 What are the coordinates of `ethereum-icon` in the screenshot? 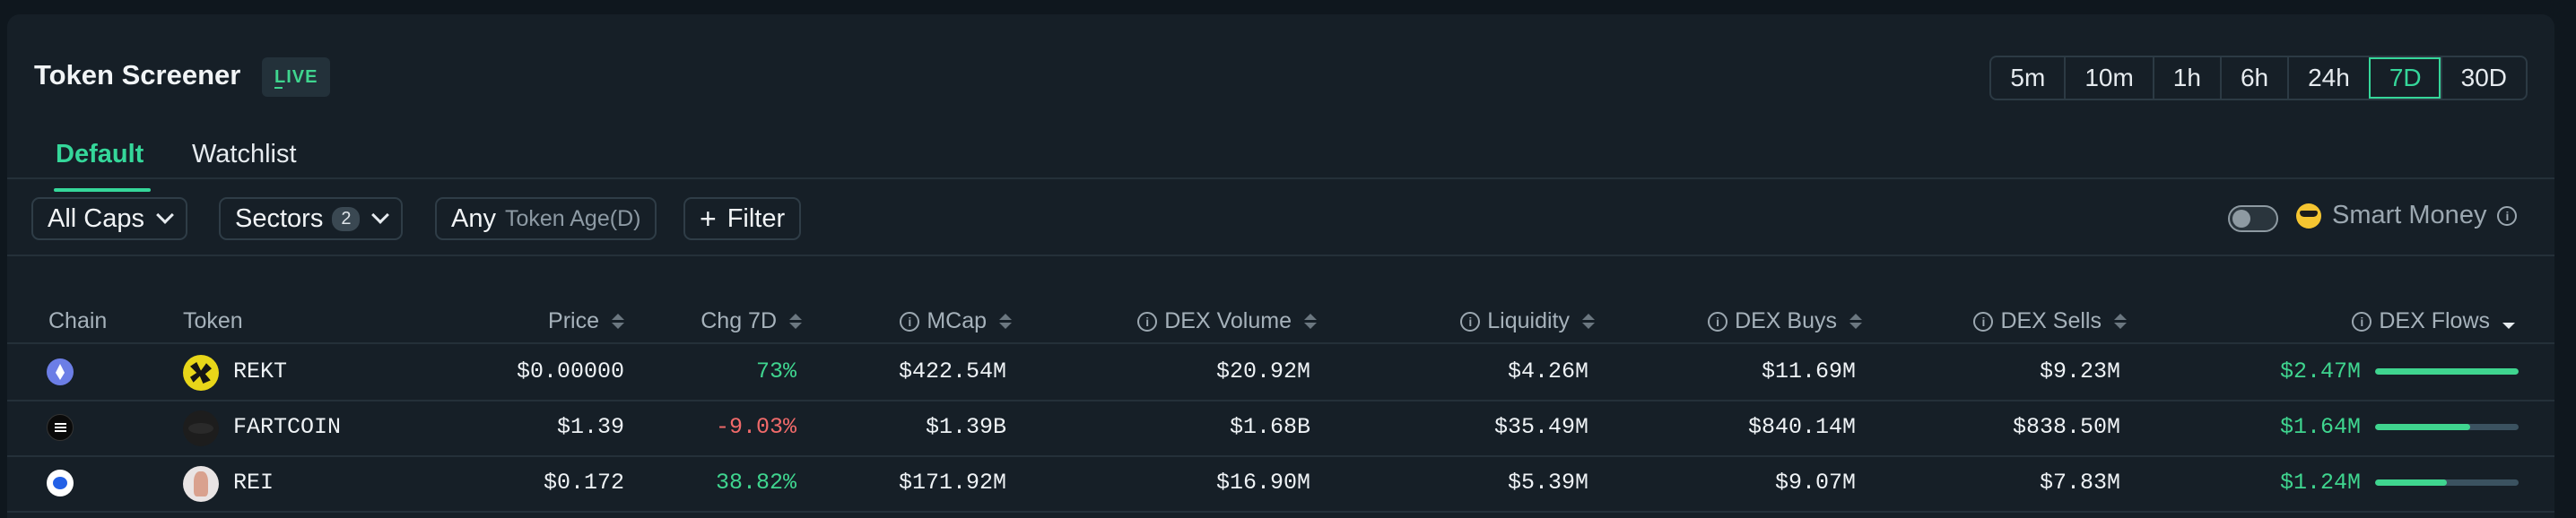 It's located at (60, 371).